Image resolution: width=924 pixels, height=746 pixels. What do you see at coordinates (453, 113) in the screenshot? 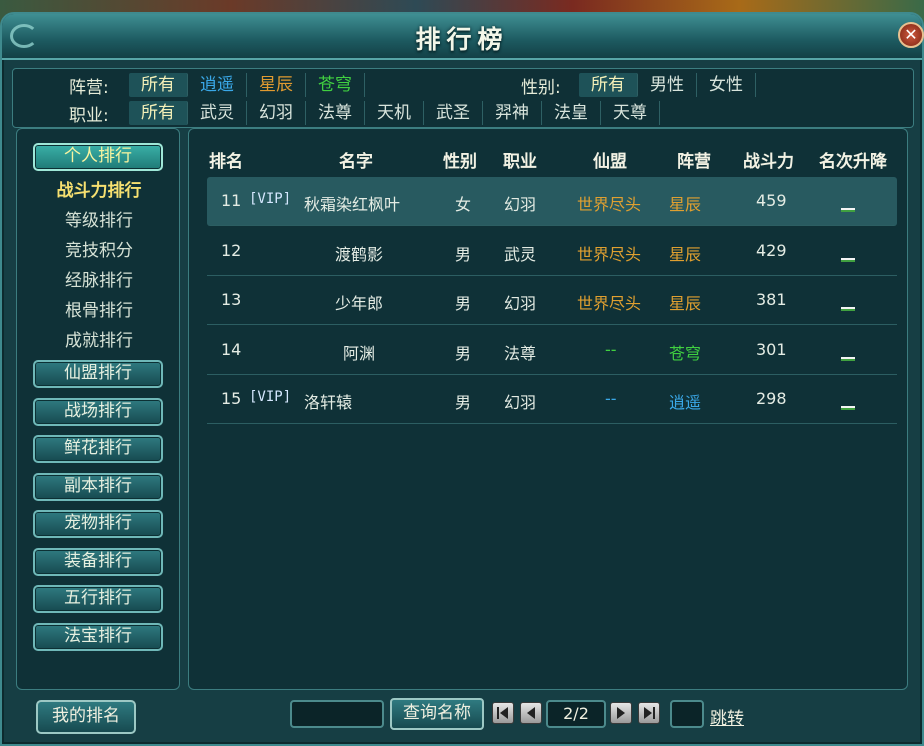
I see `class-option: 武圣` at bounding box center [453, 113].